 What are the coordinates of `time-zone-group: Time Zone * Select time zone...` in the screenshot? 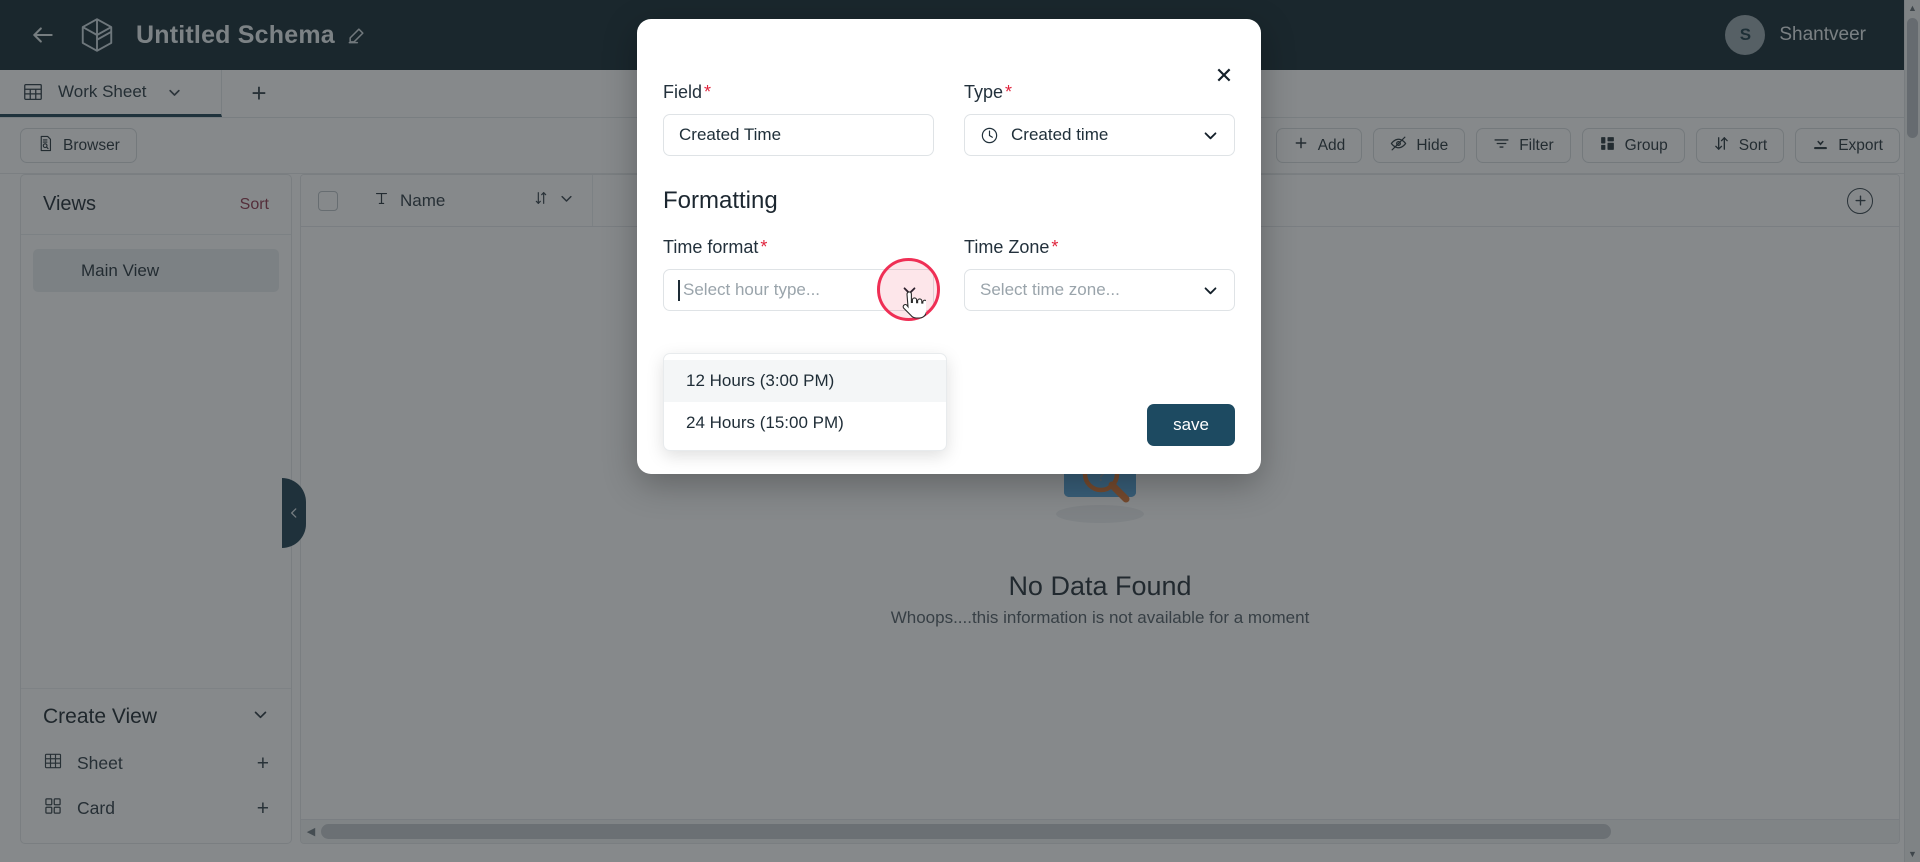 It's located at (1099, 274).